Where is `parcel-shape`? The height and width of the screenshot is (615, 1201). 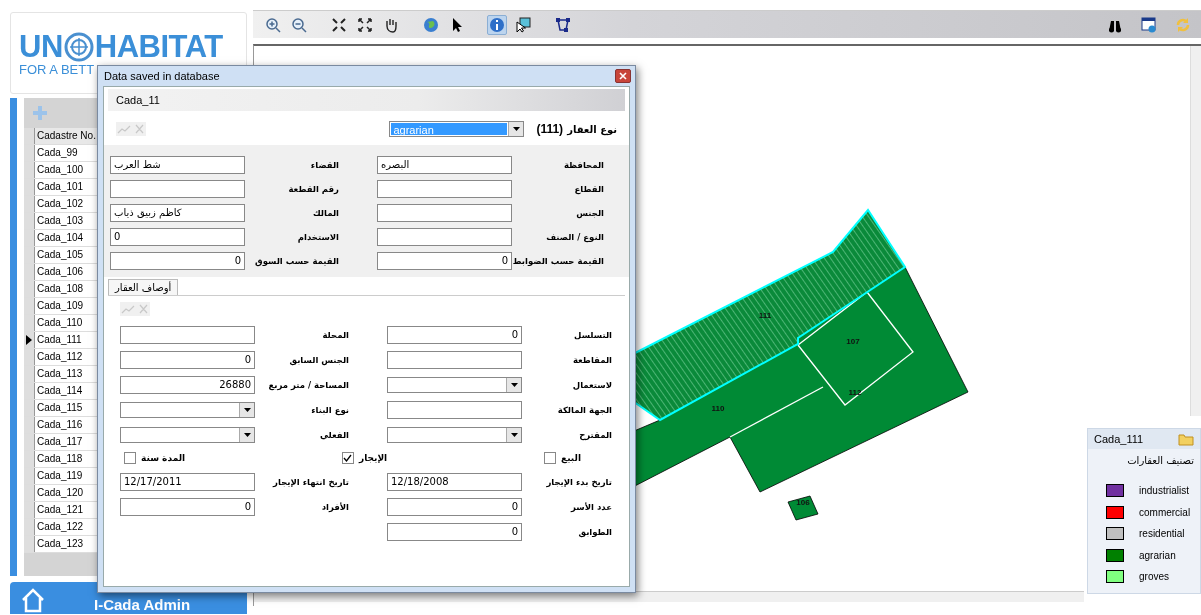
parcel-shape is located at coordinates (803, 508).